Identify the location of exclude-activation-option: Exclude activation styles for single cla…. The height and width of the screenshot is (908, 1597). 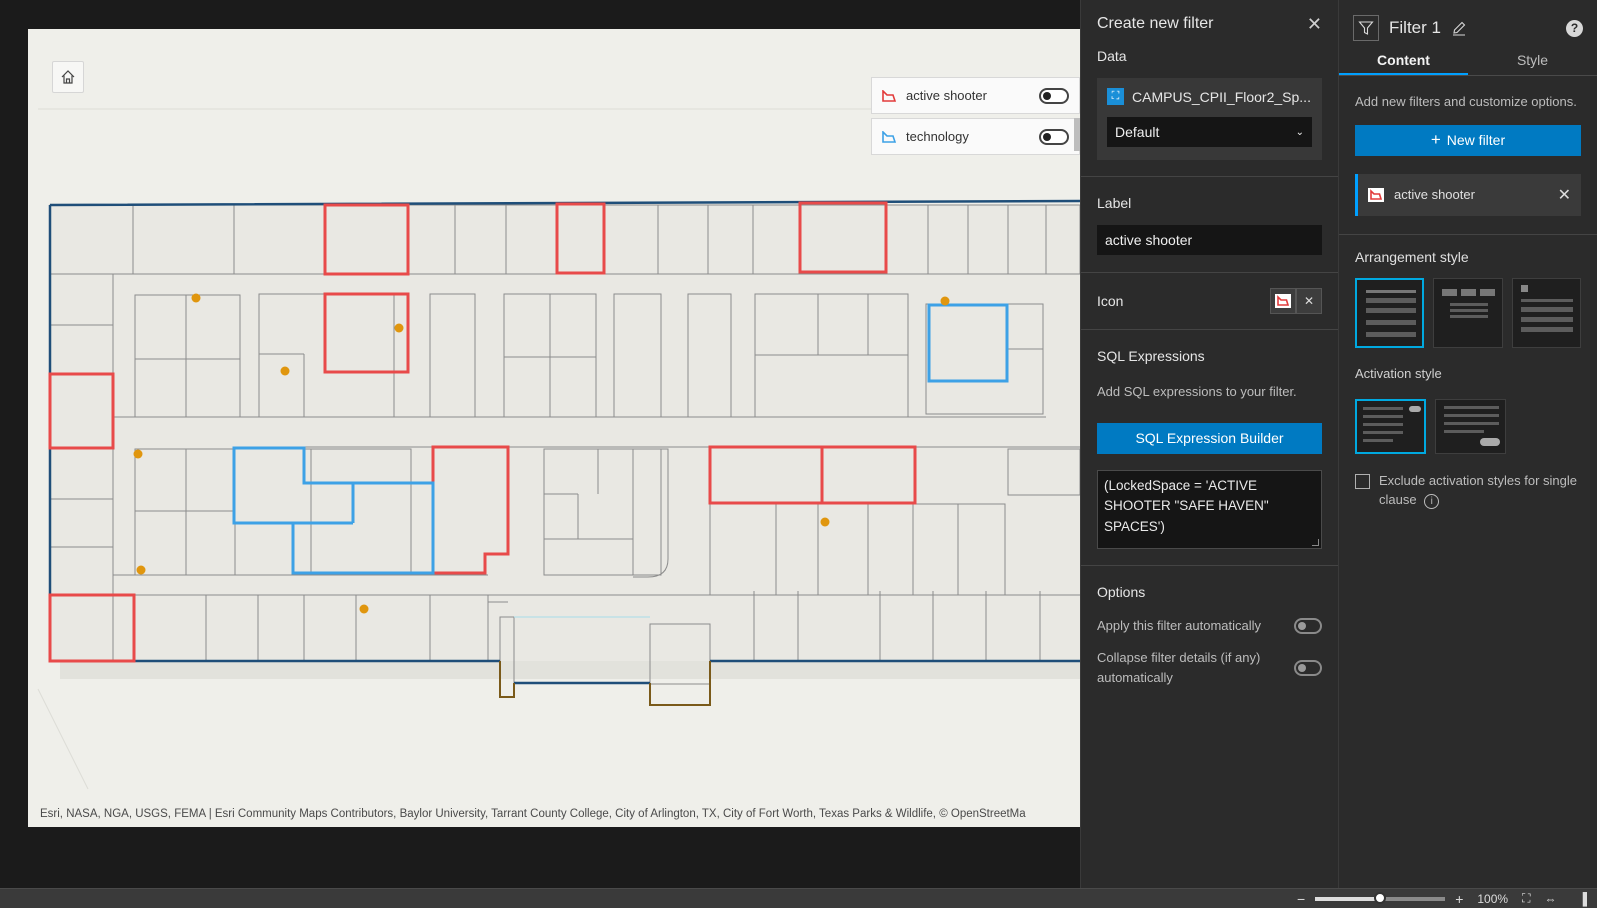
(1468, 490).